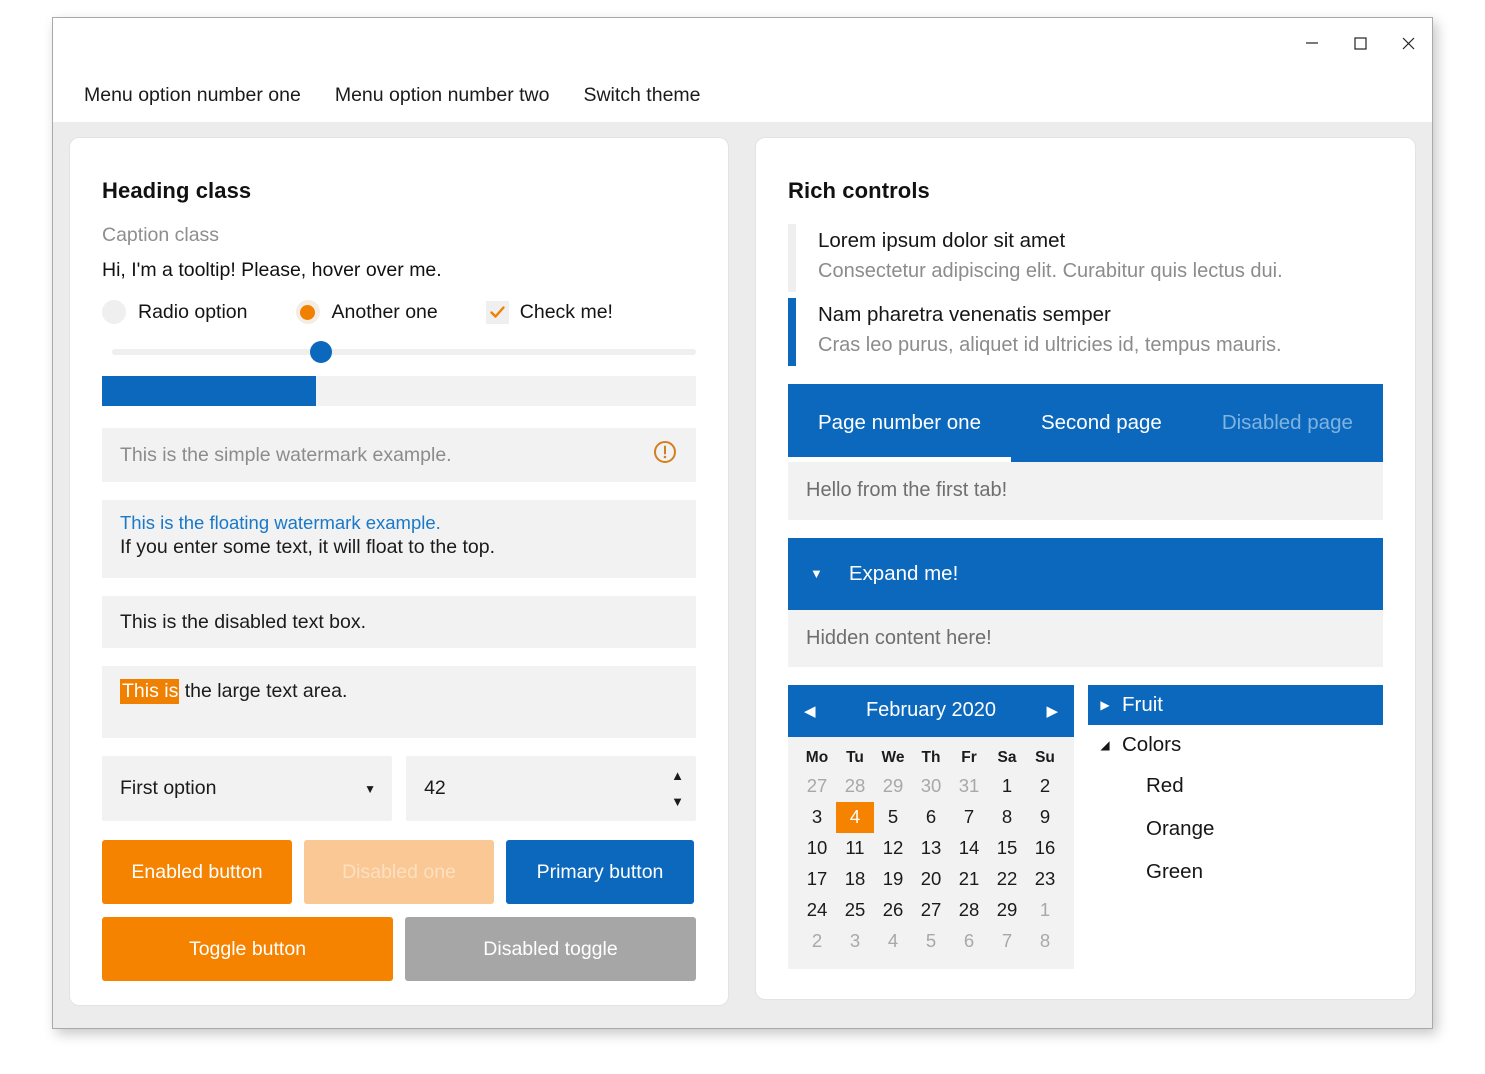 The height and width of the screenshot is (1074, 1485). I want to click on calendar-day: 24, so click(817, 910).